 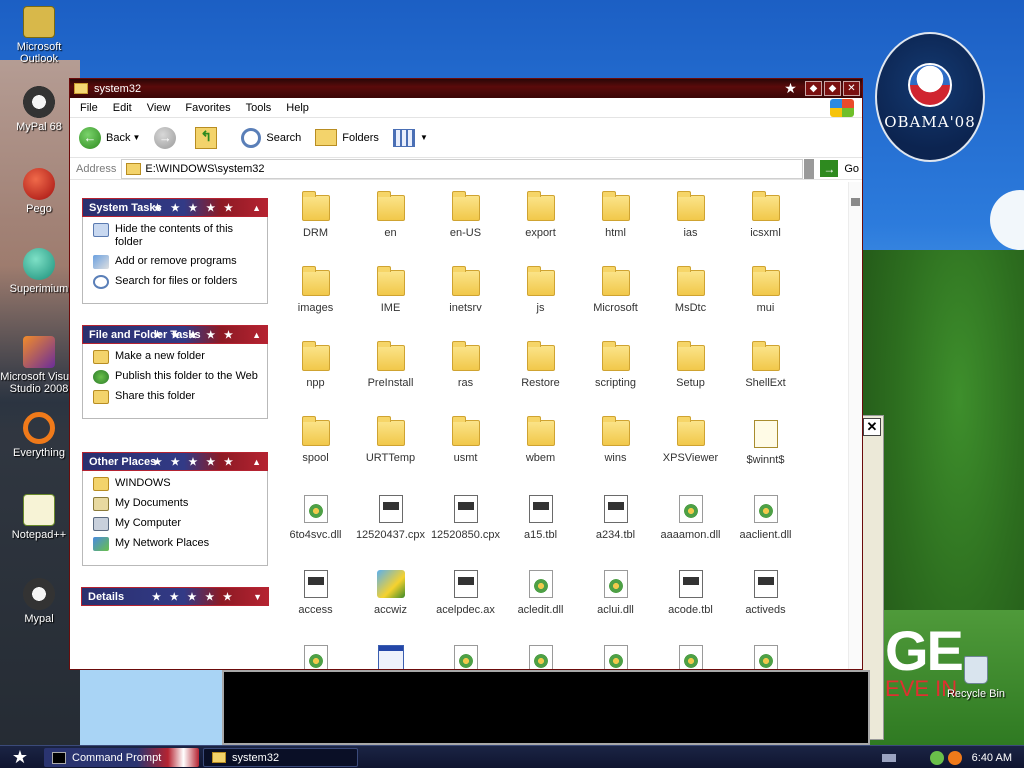 I want to click on desktop-icon-outlook: Microsoft Outlook, so click(x=39, y=35).